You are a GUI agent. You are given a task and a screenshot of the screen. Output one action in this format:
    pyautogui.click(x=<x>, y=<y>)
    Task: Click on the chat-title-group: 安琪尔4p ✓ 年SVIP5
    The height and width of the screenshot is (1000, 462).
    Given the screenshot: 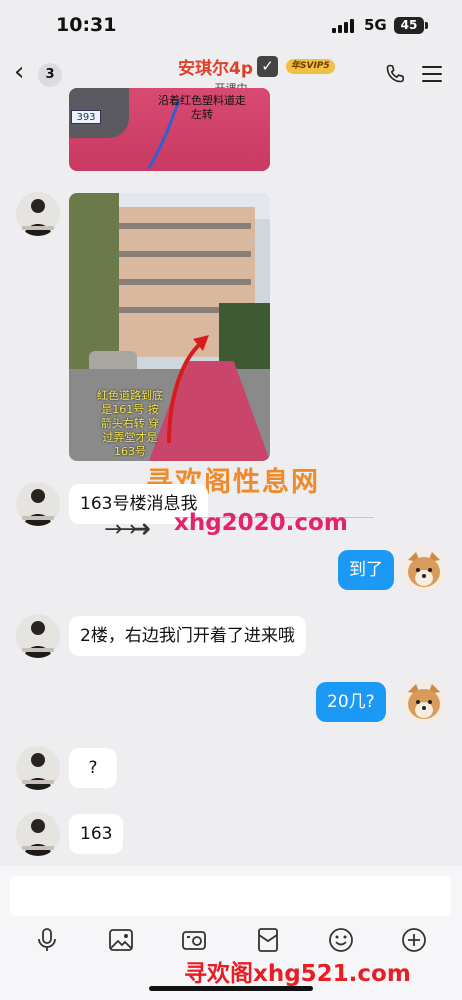 What is the action you would take?
    pyautogui.click(x=256, y=66)
    